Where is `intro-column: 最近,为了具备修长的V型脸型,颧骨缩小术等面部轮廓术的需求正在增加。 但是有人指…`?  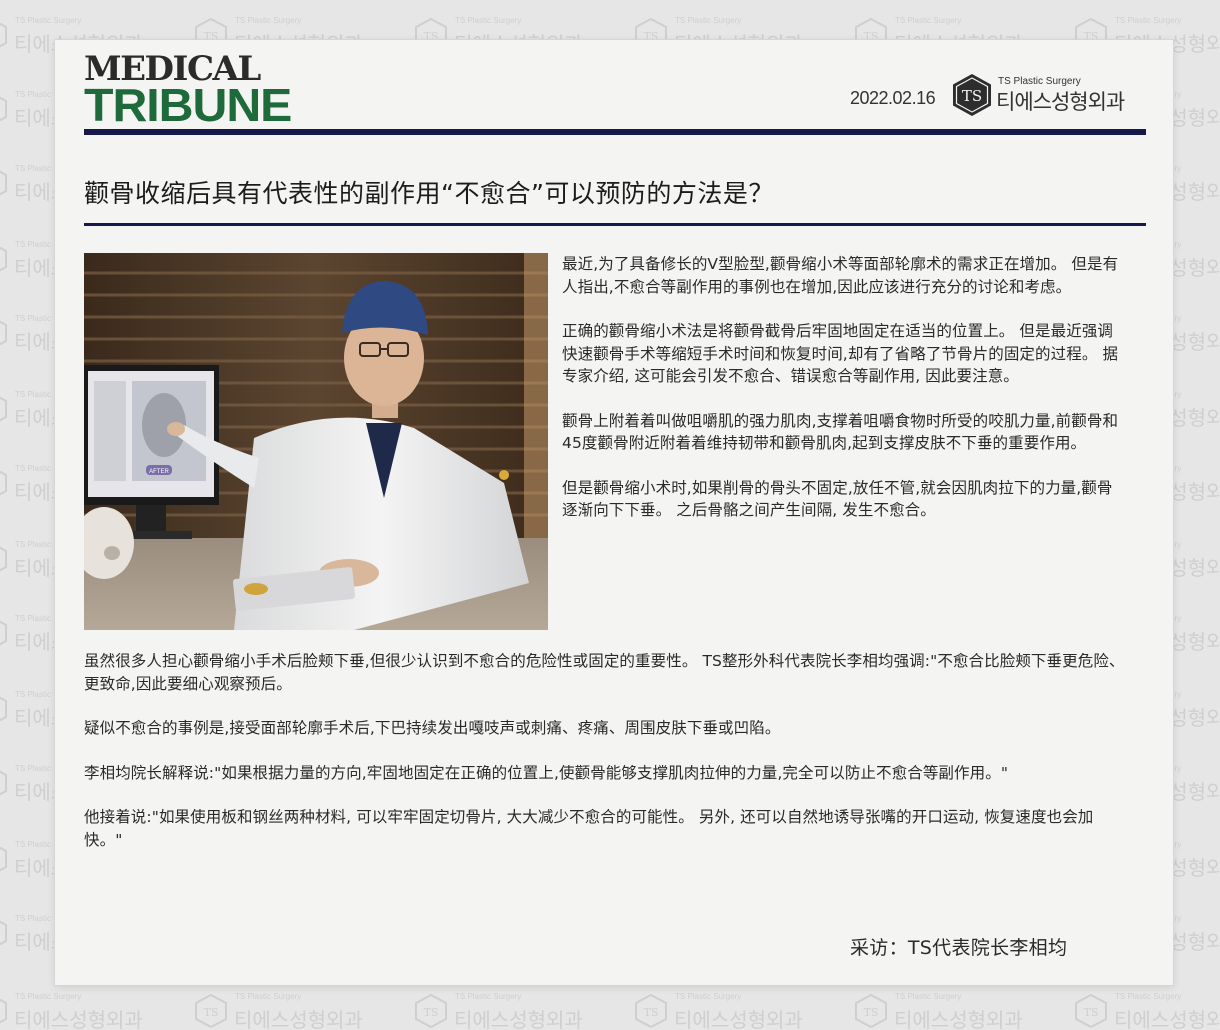
intro-column: 最近,为了具备修长的V型脸型,颧骨缩小术等面部轮廓术的需求正在增加。 但是有人指… is located at coordinates (845, 398).